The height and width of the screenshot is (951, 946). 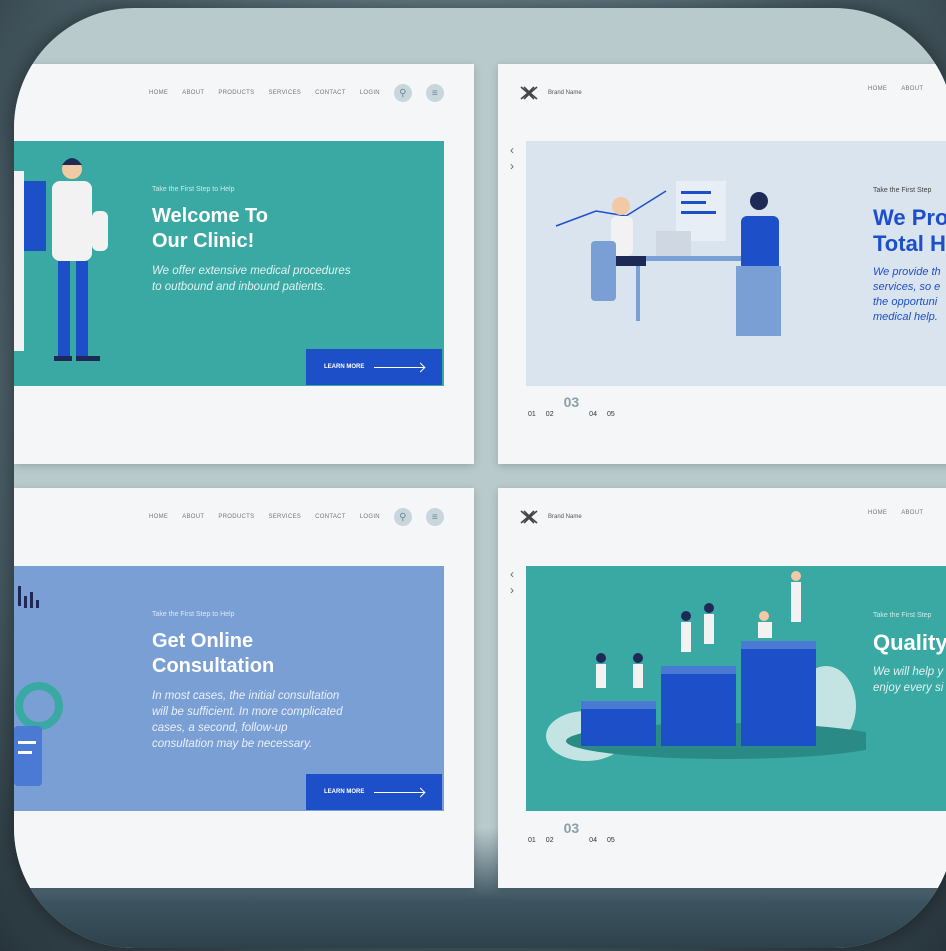 I want to click on hero-title-line1: Quality, so click(x=909, y=642).